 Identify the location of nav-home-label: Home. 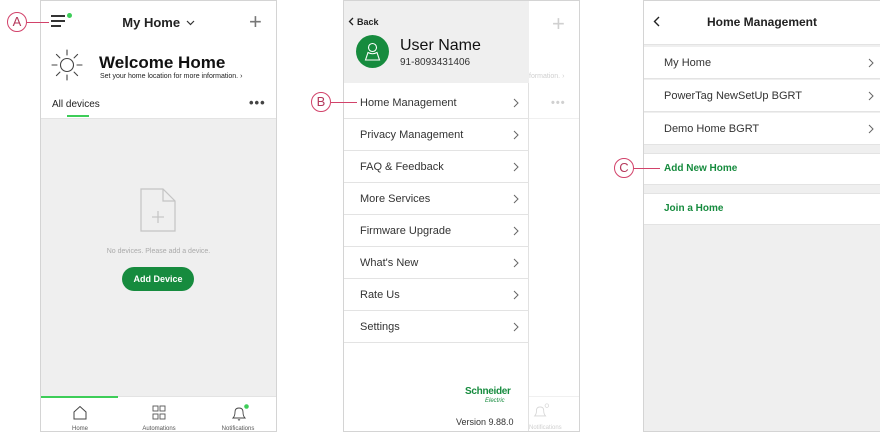
(79, 429).